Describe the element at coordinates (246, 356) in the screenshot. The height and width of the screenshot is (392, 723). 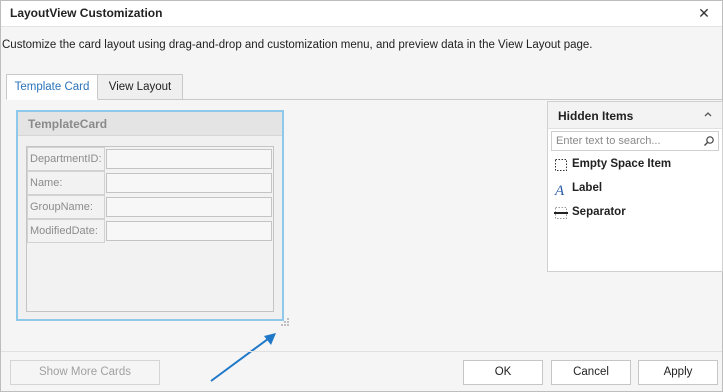
I see `annotation-arrow-icon` at that location.